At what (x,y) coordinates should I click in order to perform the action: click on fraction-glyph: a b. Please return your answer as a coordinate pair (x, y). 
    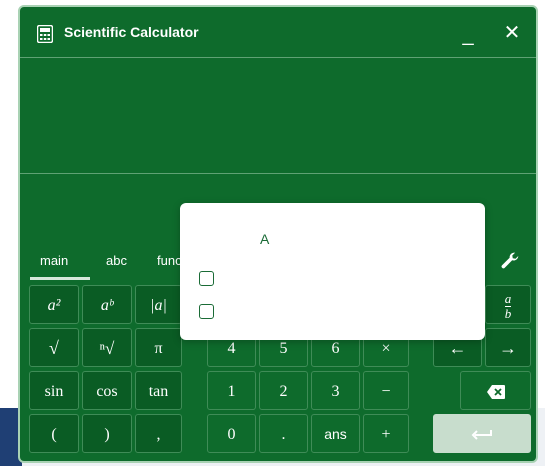
    Looking at the image, I should click on (508, 306).